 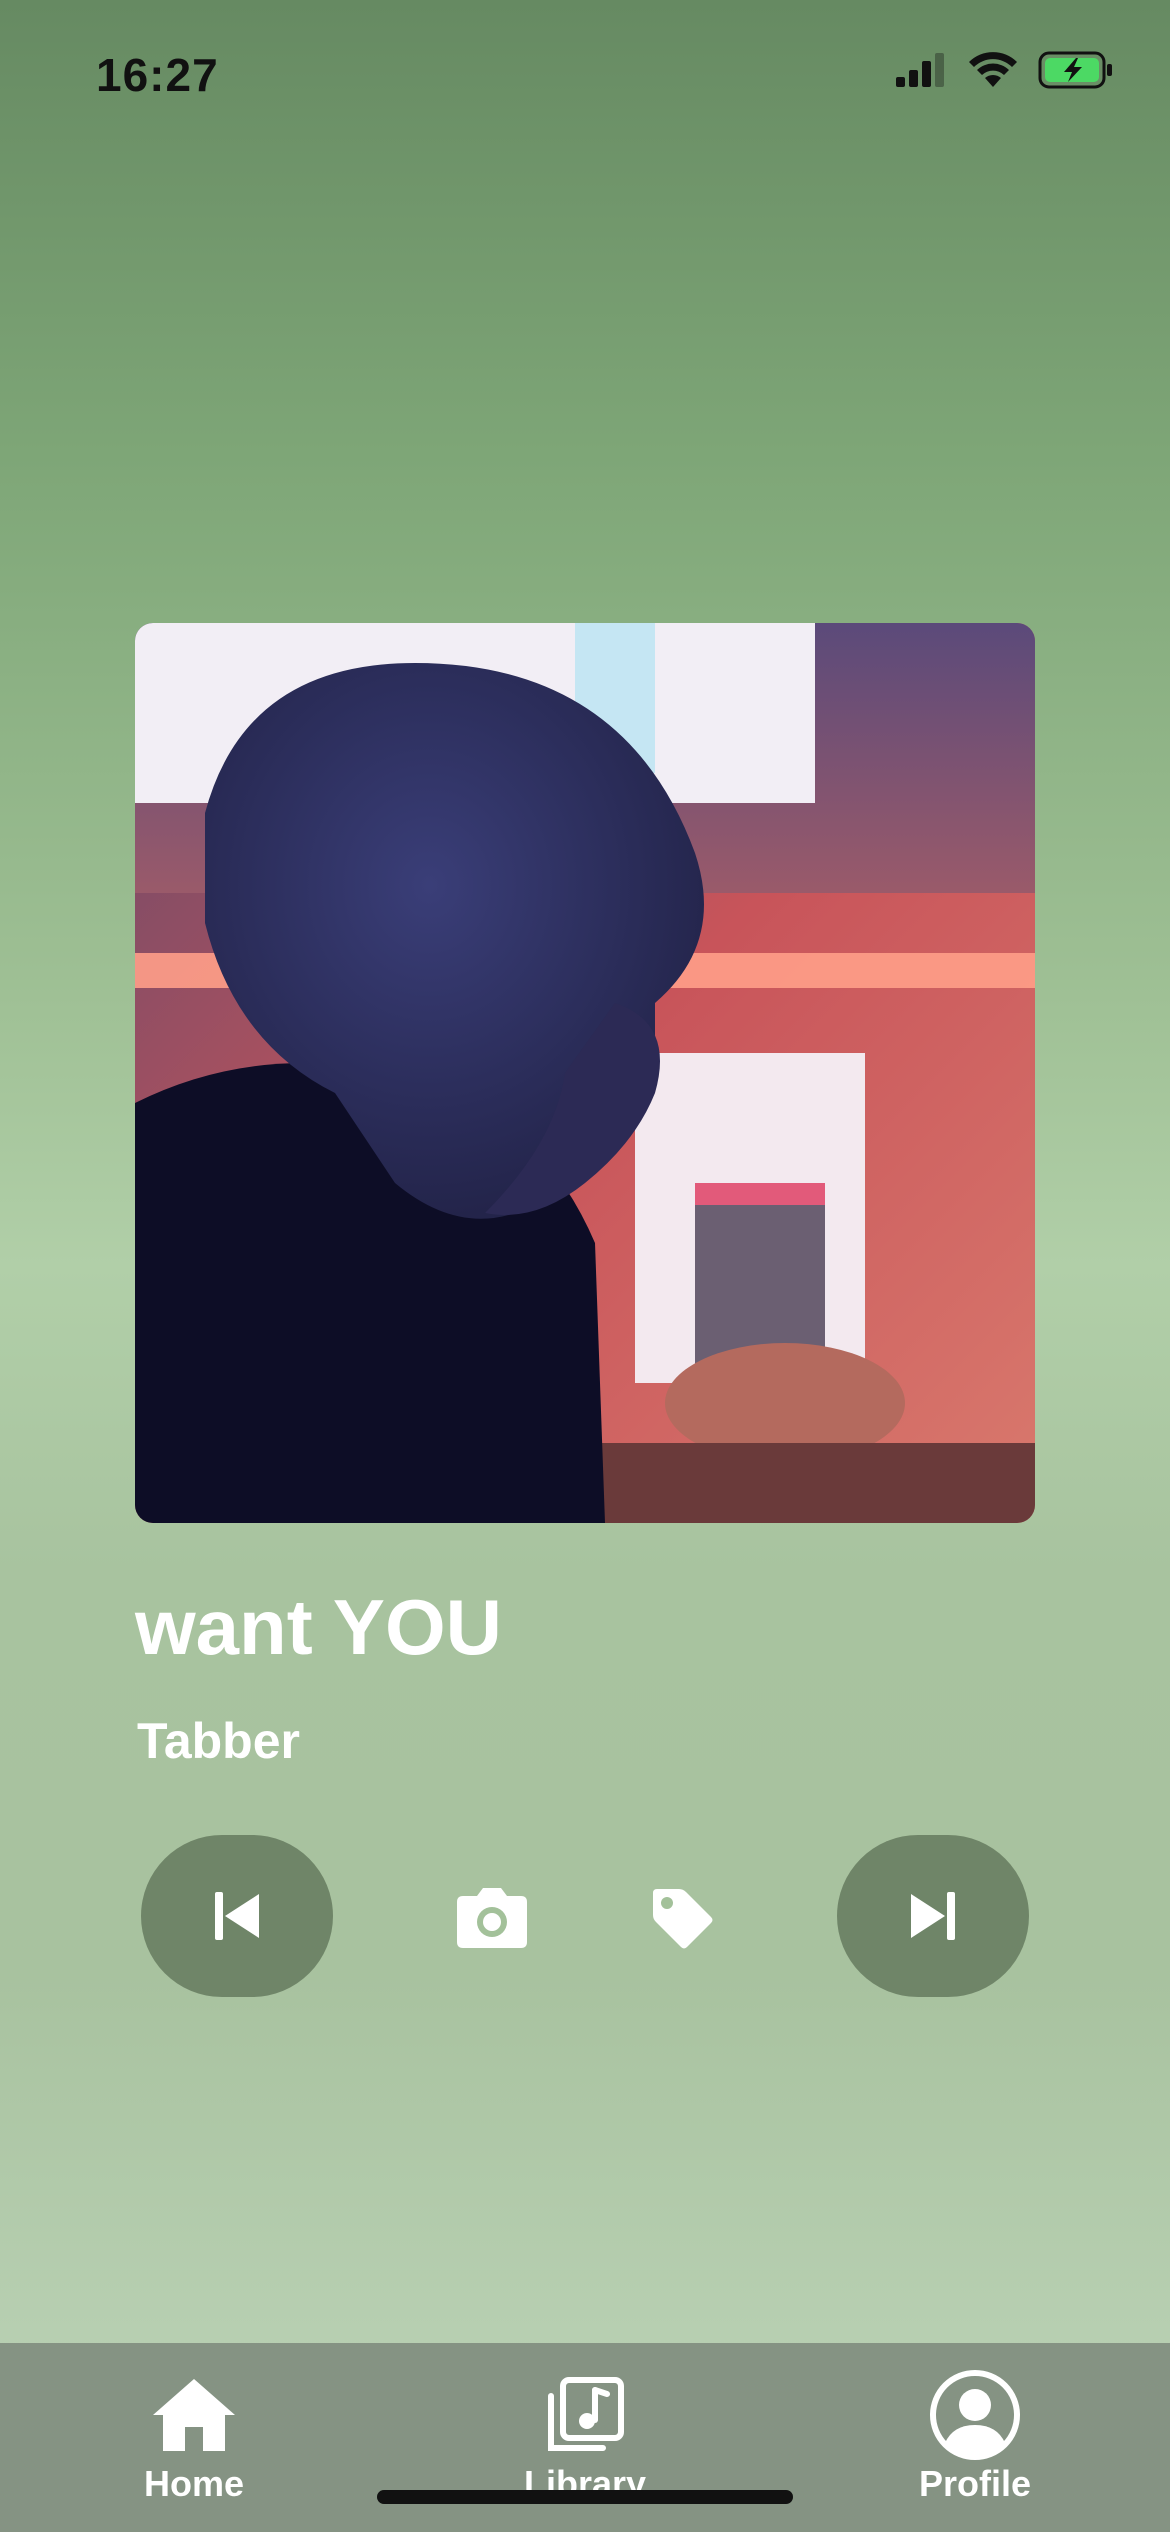 I want to click on status-bar: 16:27, so click(x=585, y=70).